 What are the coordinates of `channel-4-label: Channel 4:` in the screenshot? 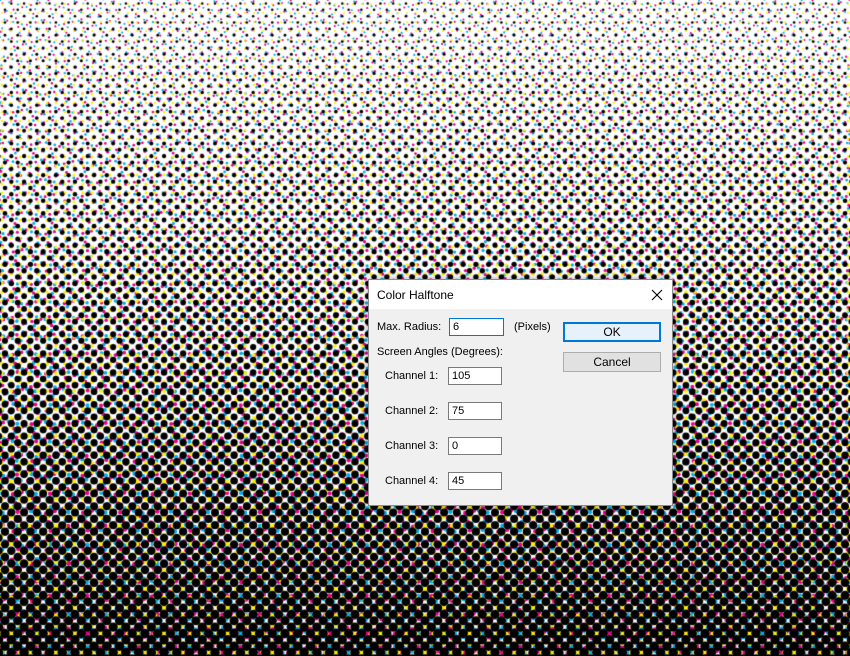 It's located at (412, 481).